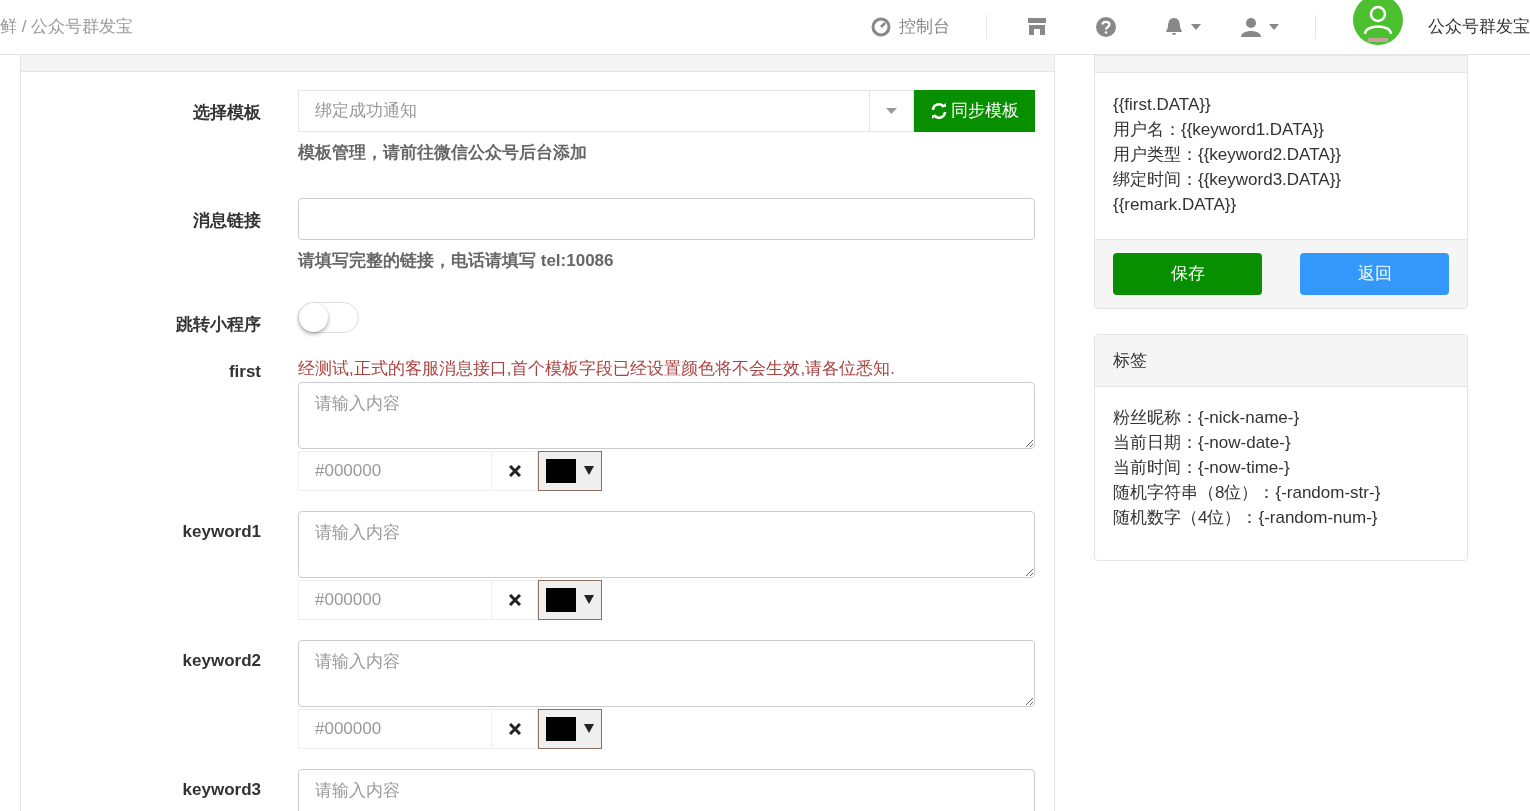 The height and width of the screenshot is (811, 1530). Describe the element at coordinates (1175, 205) in the screenshot. I see `template-line: {{remark.DATA}}` at that location.